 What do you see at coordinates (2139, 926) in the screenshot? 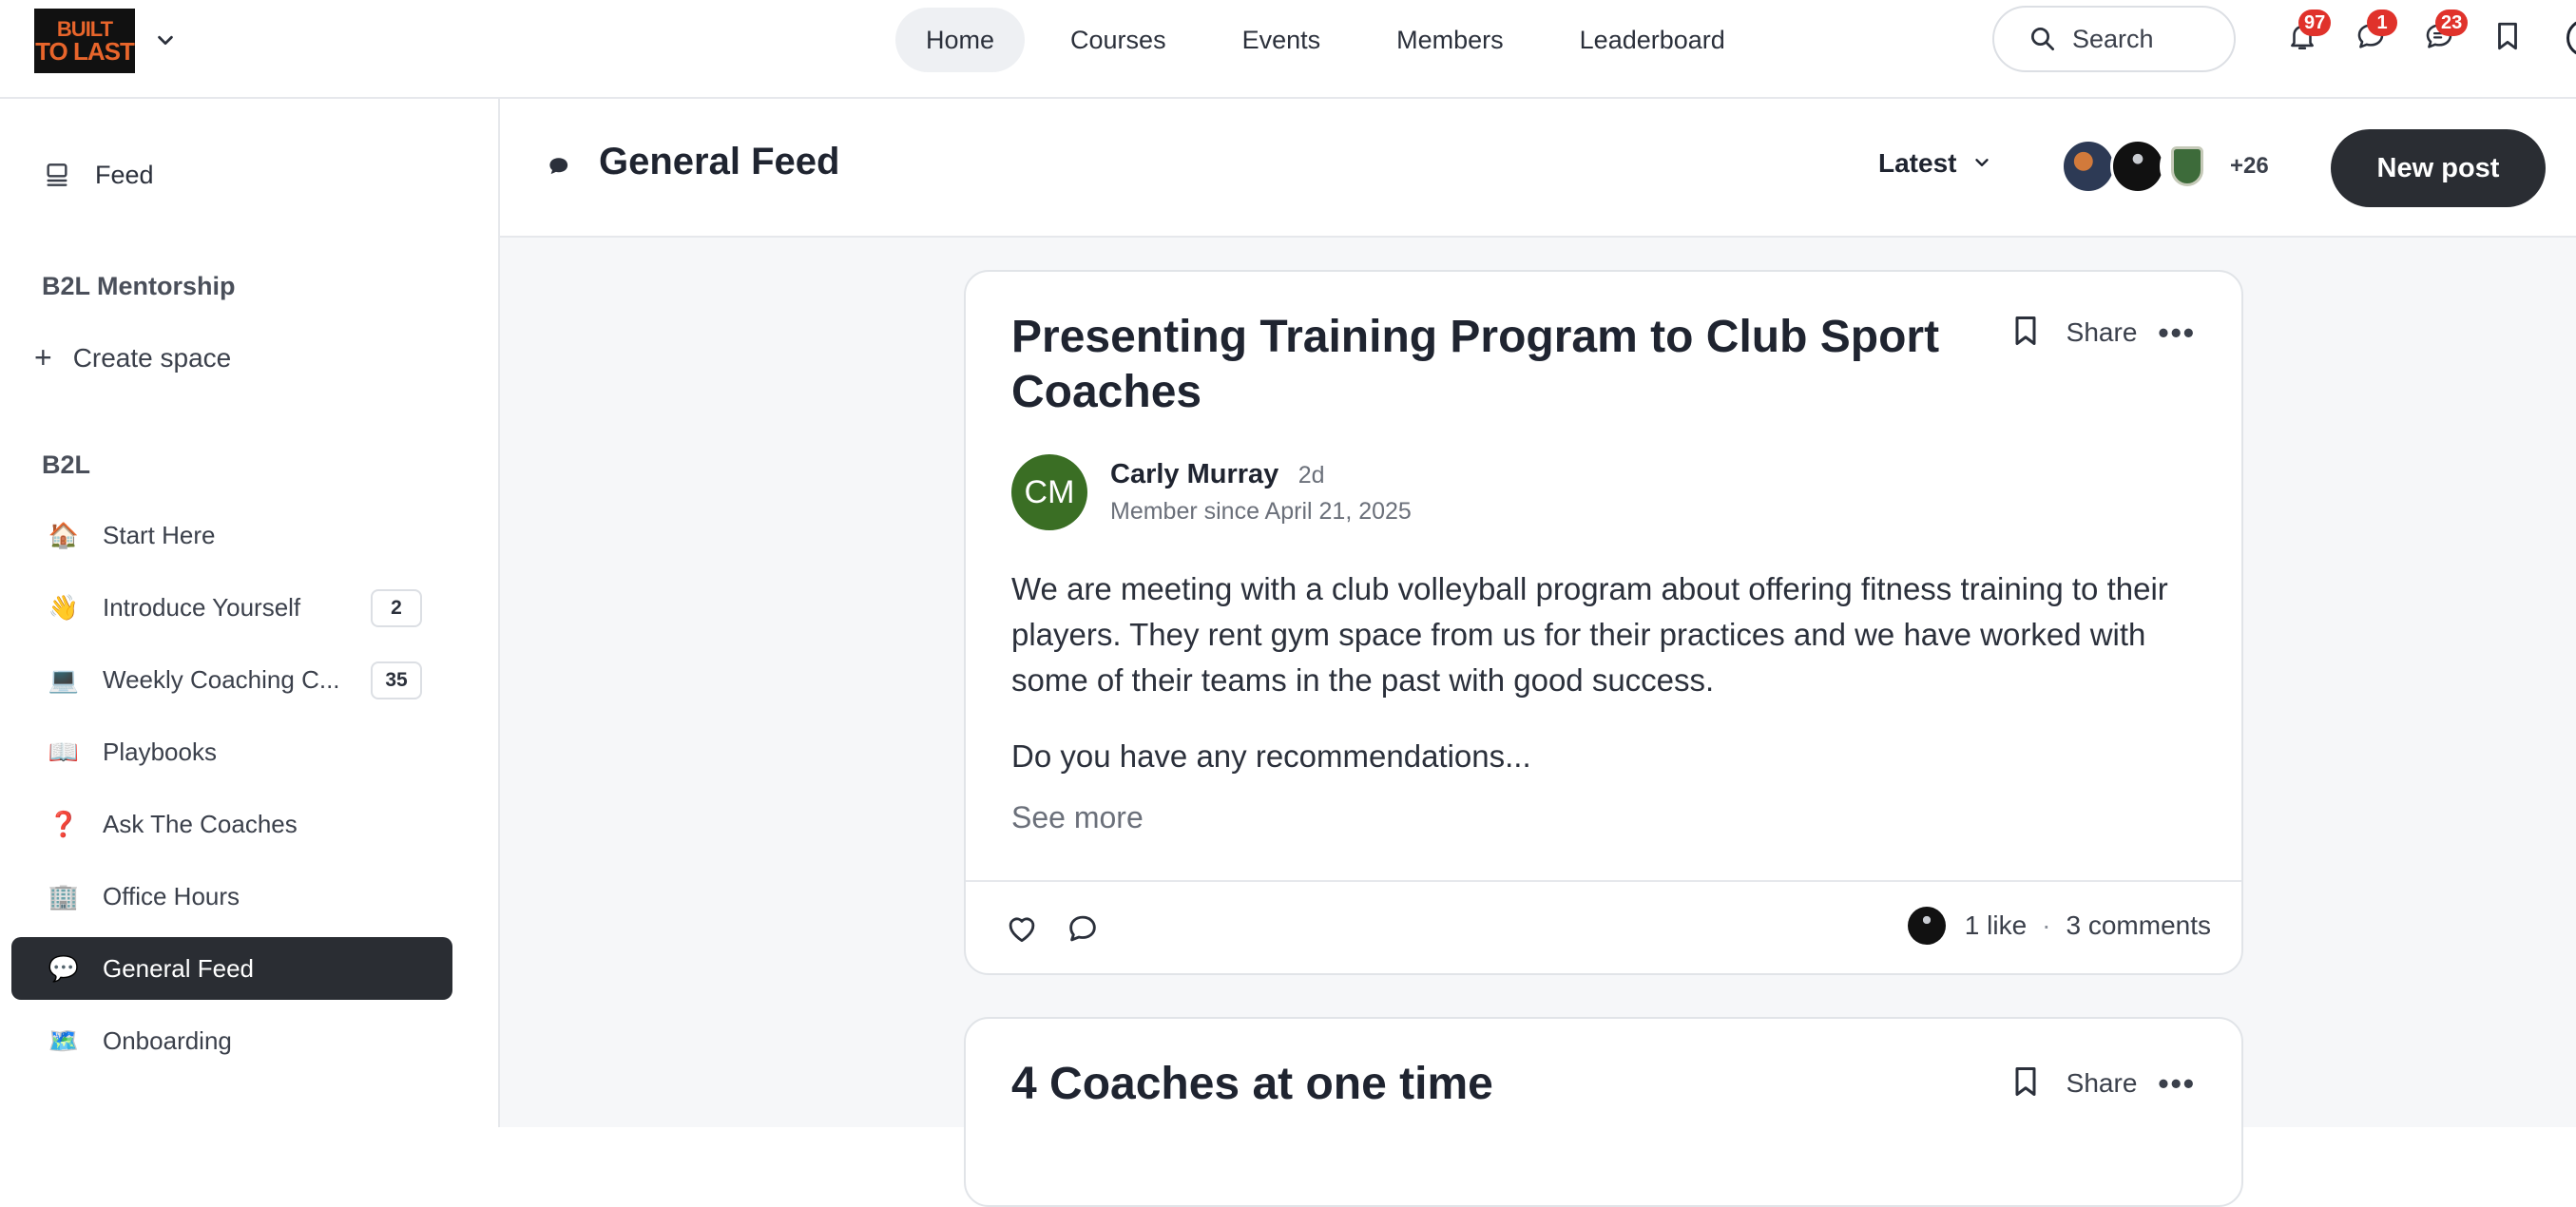
I see `comments-count: 3 comments` at bounding box center [2139, 926].